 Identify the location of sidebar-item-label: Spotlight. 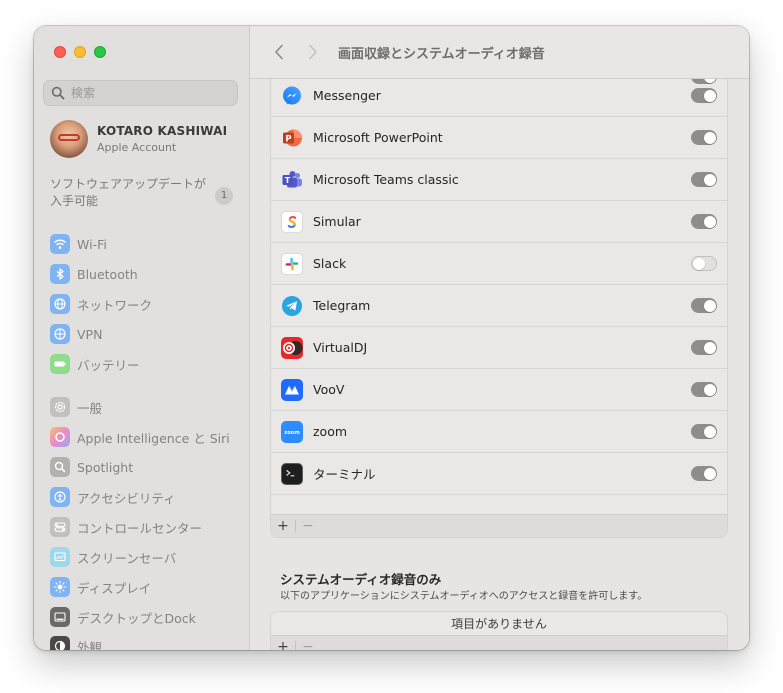
(105, 467).